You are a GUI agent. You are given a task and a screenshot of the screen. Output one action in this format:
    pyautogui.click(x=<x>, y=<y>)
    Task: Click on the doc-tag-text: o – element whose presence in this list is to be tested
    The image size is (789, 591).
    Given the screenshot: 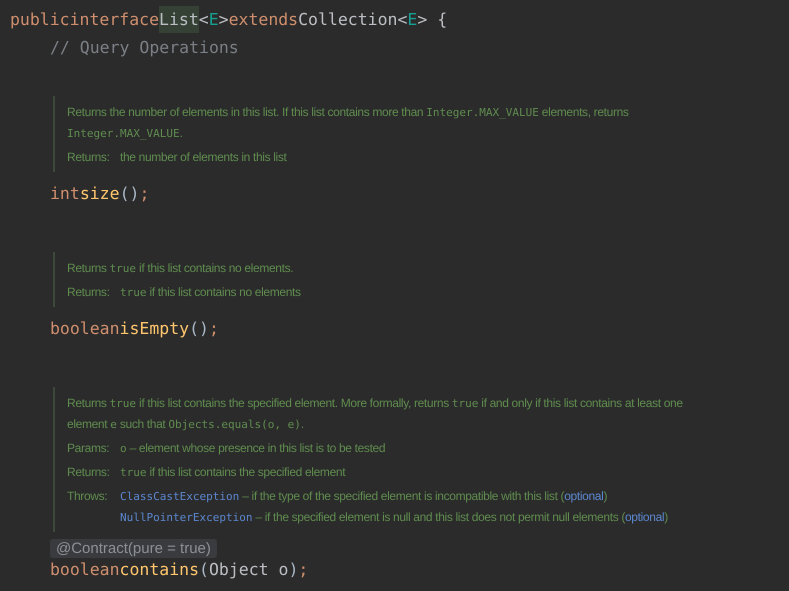 What is the action you would take?
    pyautogui.click(x=253, y=448)
    